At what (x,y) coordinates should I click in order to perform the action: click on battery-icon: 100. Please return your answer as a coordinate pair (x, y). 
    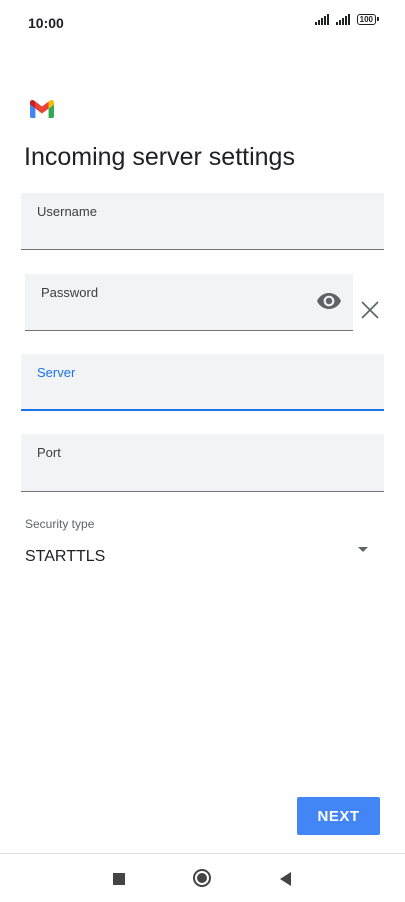
    Looking at the image, I should click on (367, 19).